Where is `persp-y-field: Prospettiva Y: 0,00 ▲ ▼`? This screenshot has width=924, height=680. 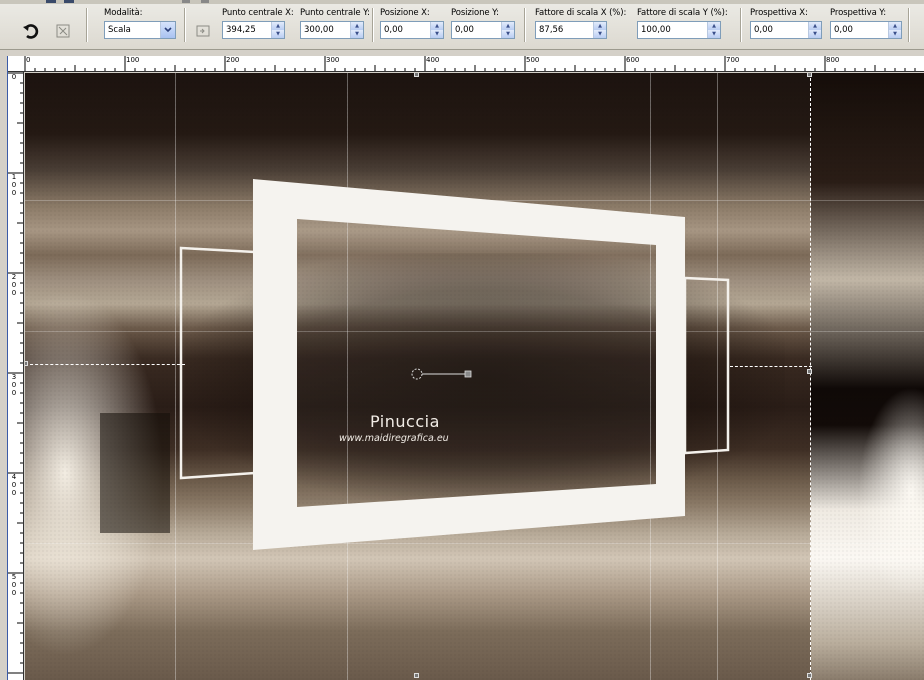
persp-y-field: Prospettiva Y: 0,00 ▲ ▼ is located at coordinates (866, 23).